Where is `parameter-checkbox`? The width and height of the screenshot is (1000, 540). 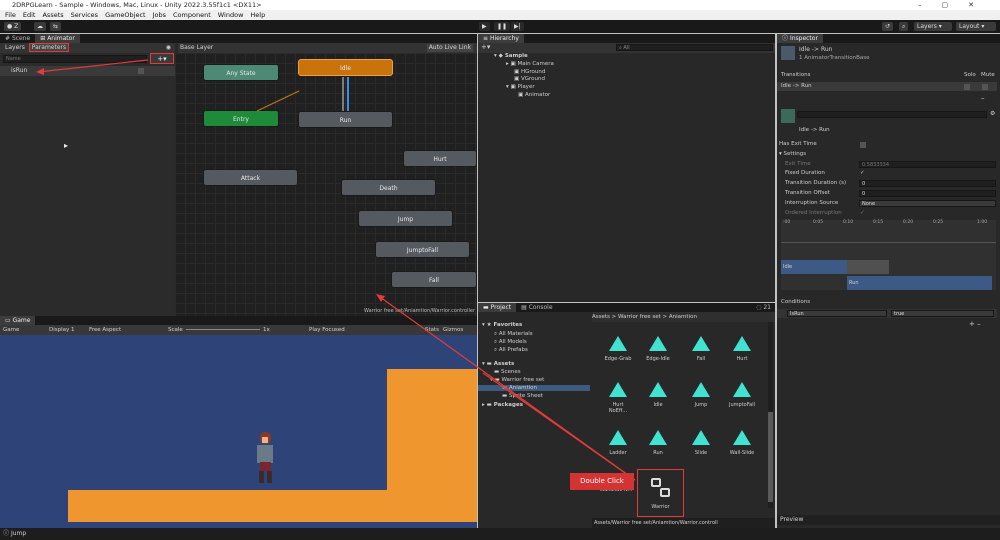
parameter-checkbox is located at coordinates (141, 71).